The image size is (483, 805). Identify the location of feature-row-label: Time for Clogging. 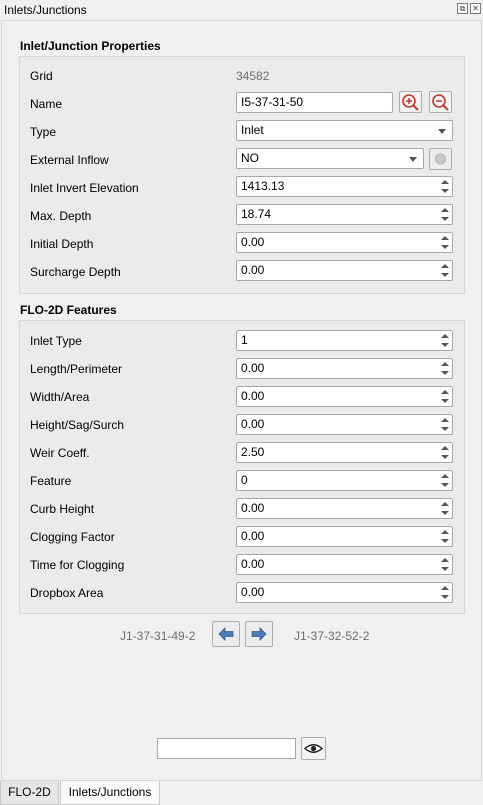
(77, 565).